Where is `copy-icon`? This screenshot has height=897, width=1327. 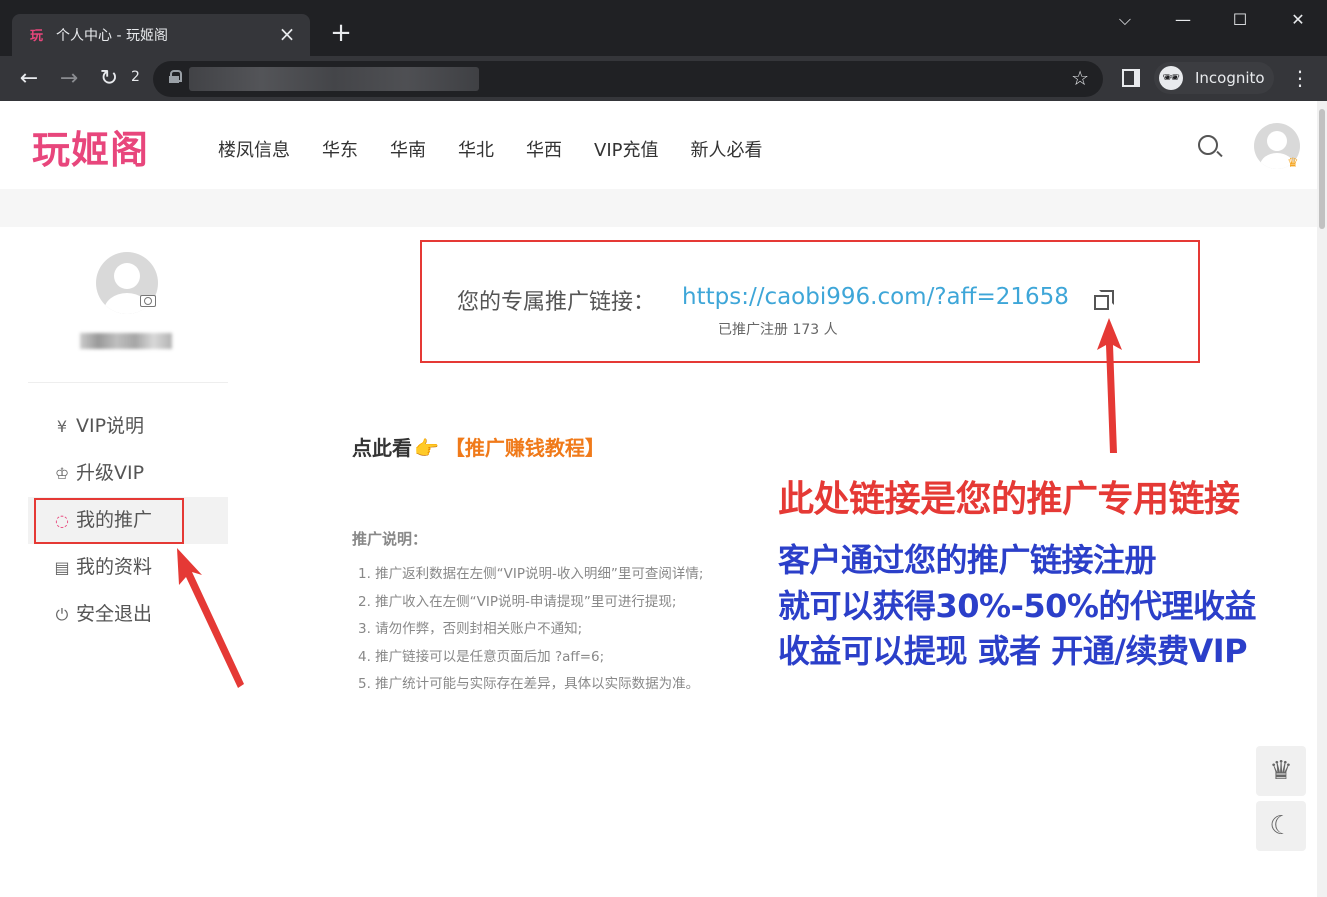
copy-icon is located at coordinates (1104, 300).